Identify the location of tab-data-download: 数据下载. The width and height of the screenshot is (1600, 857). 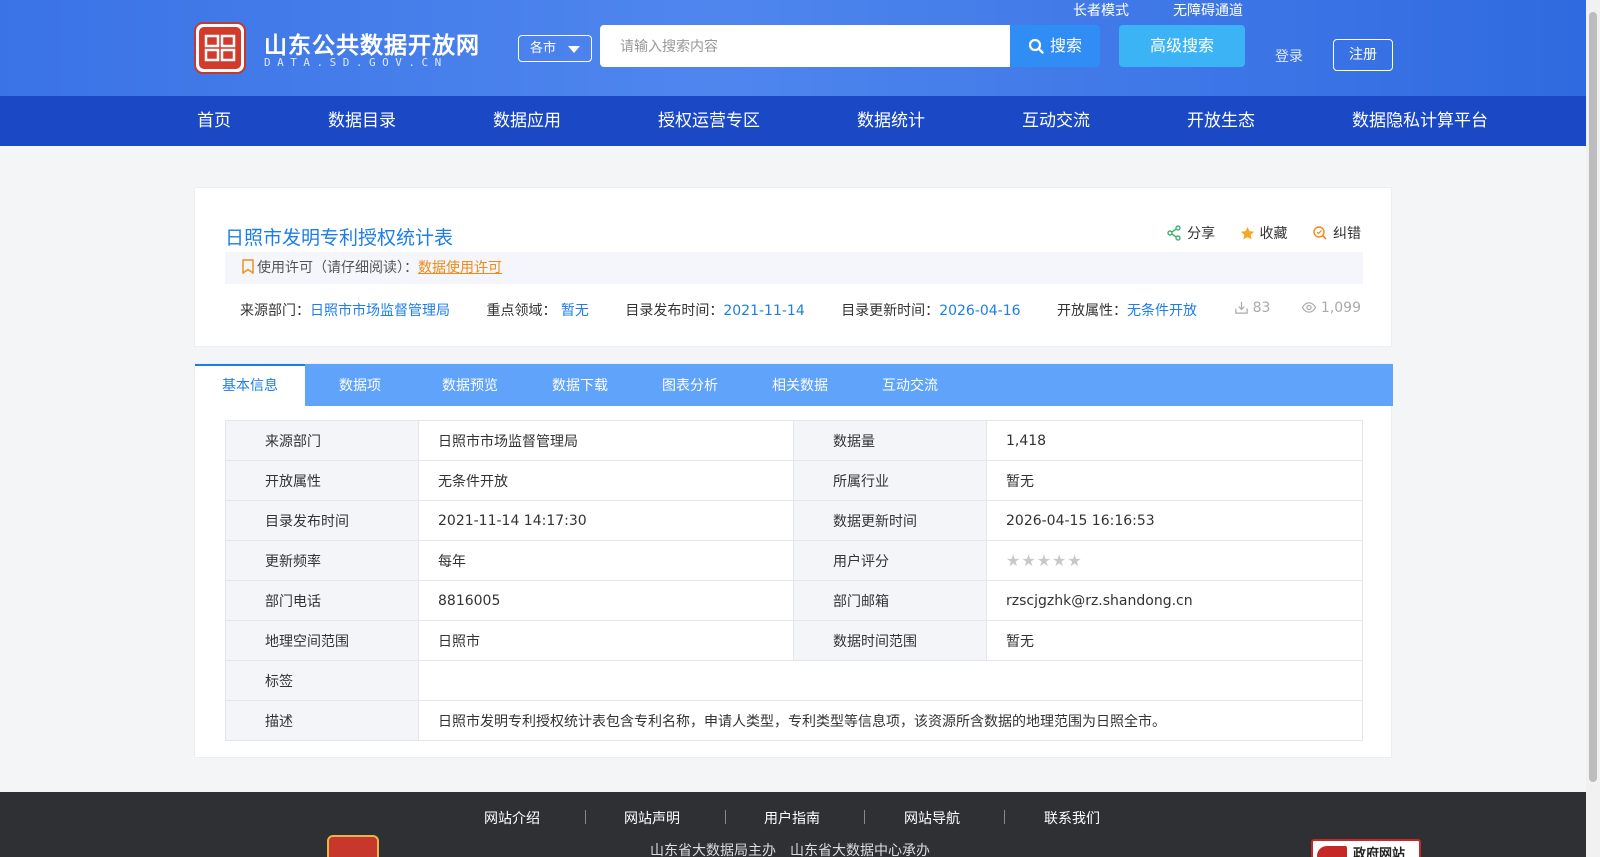
(580, 385).